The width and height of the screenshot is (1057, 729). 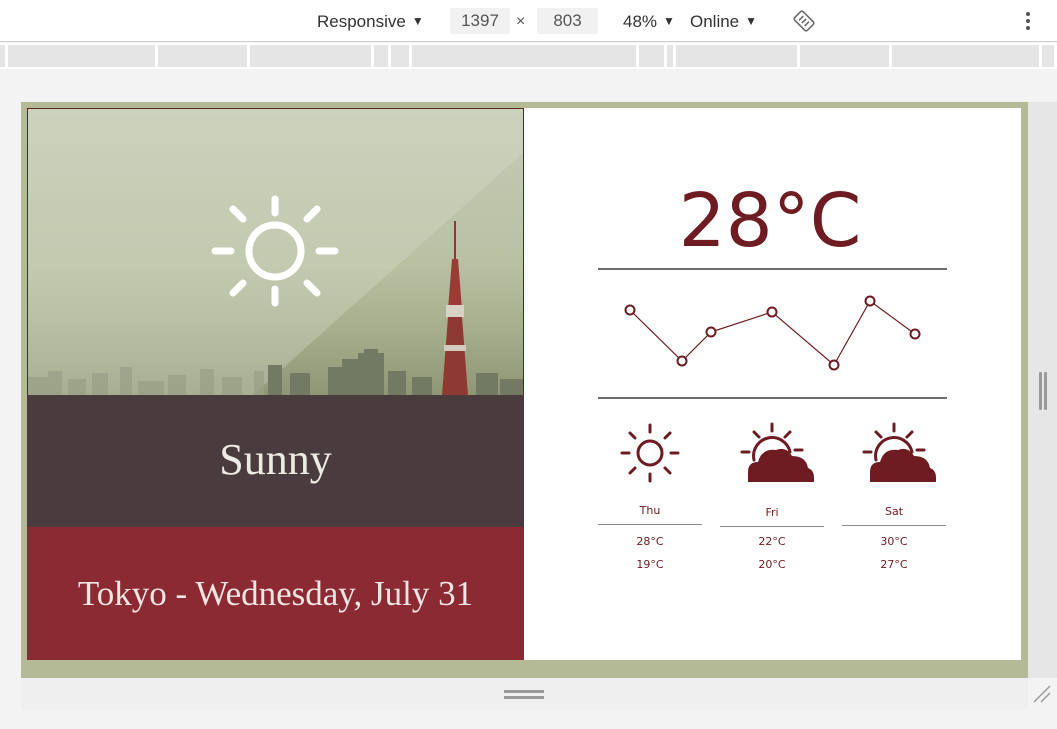 What do you see at coordinates (650, 564) in the screenshot?
I see `forecast-low: 19°C` at bounding box center [650, 564].